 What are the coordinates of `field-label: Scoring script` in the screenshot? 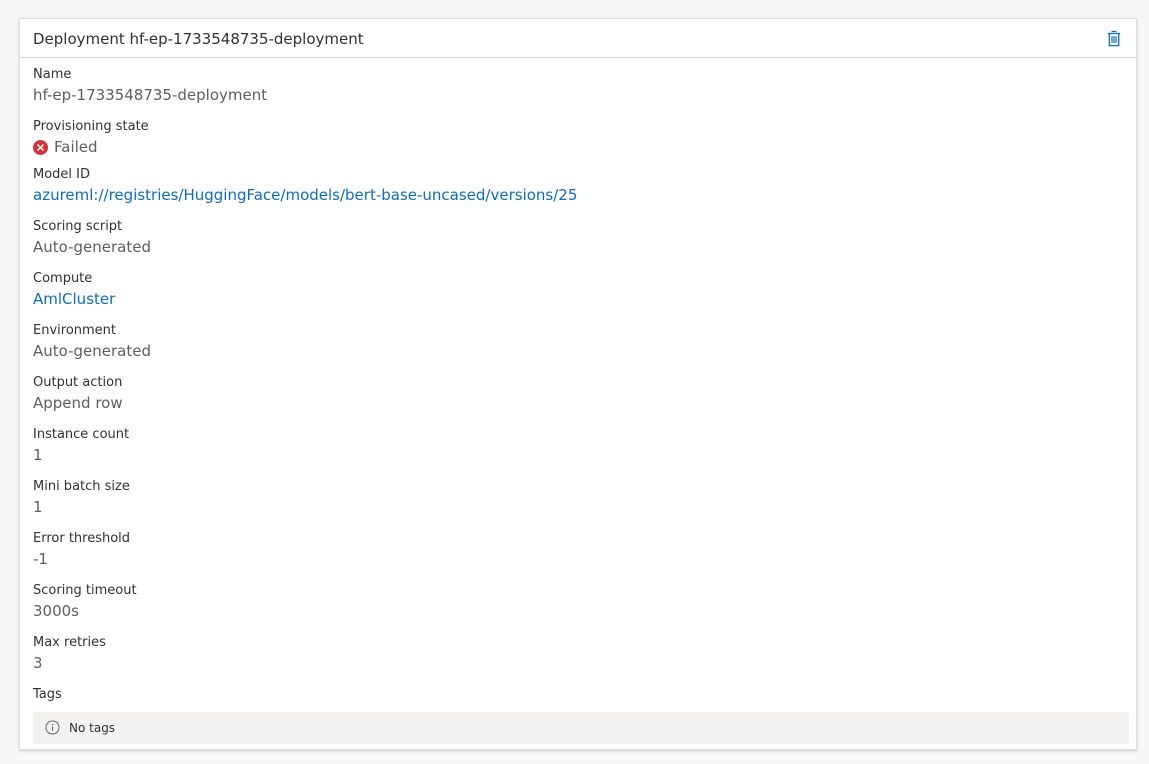 It's located at (78, 226).